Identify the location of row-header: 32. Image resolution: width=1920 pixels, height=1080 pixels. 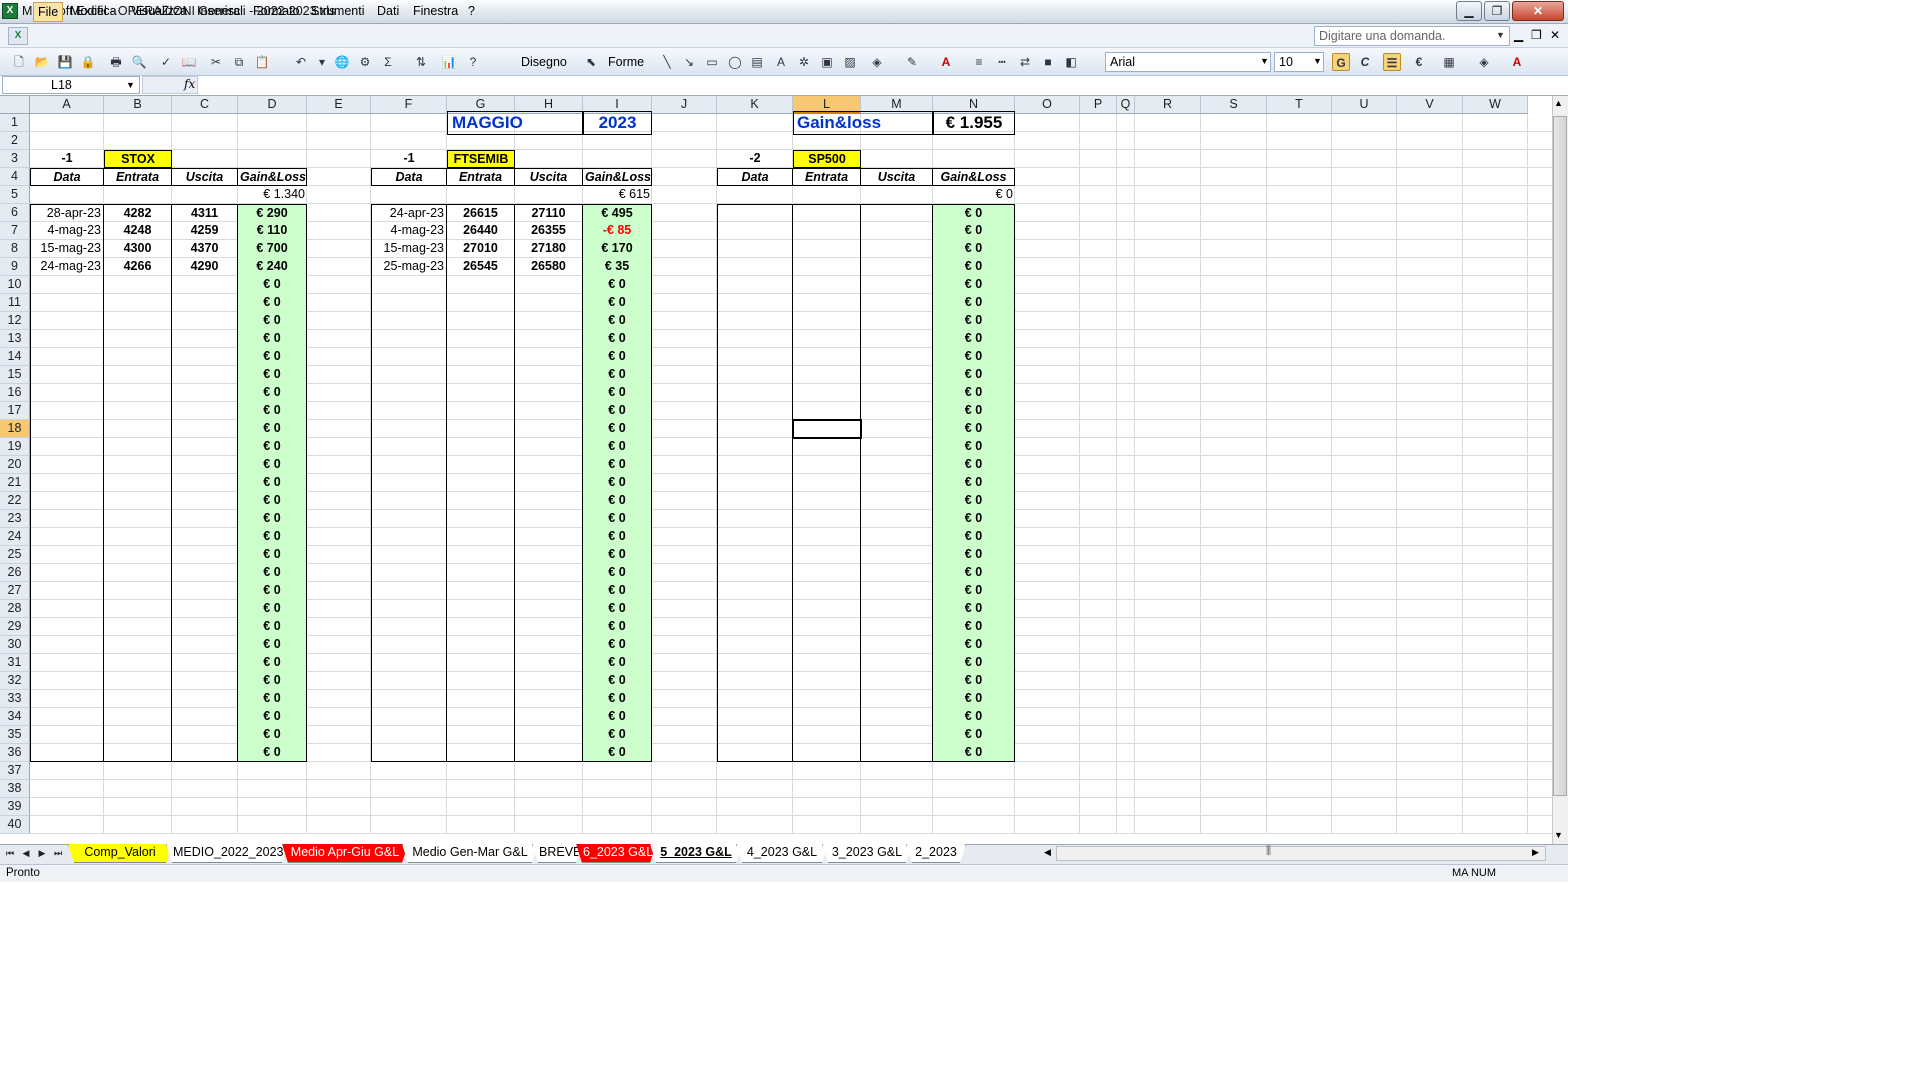
(15, 681).